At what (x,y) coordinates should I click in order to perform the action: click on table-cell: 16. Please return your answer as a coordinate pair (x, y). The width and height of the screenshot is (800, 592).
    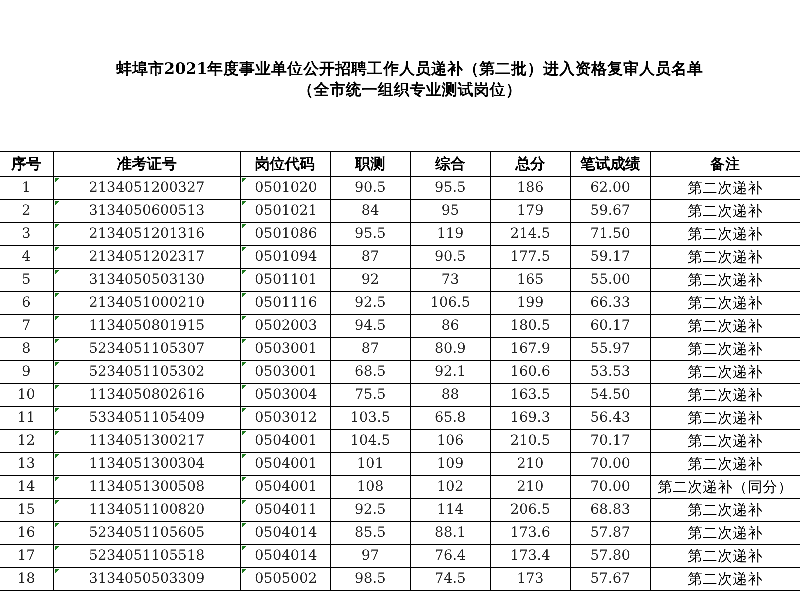
    Looking at the image, I should click on (27, 533).